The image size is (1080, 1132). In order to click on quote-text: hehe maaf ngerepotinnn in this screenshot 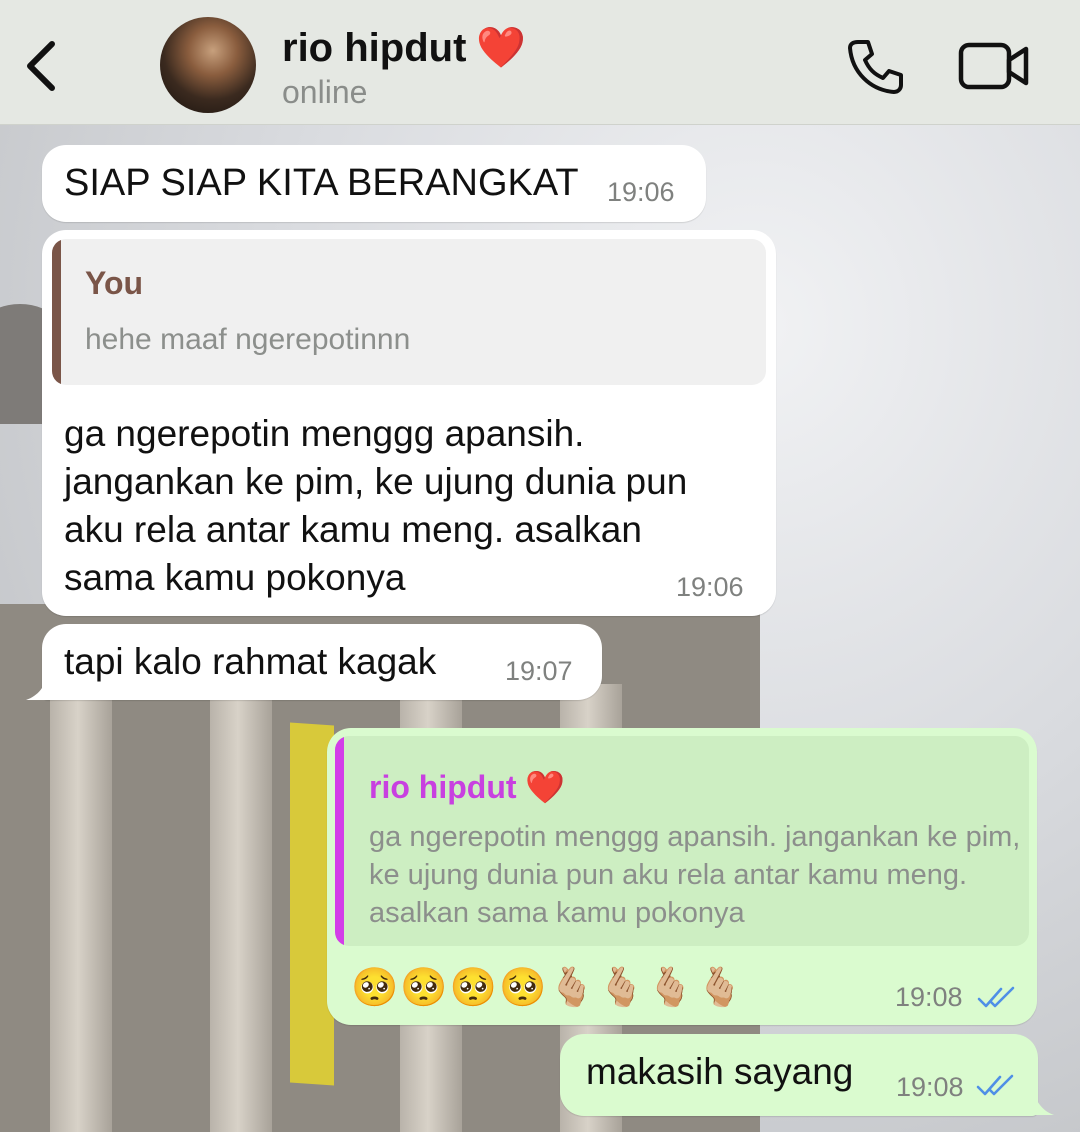, I will do `click(248, 339)`.